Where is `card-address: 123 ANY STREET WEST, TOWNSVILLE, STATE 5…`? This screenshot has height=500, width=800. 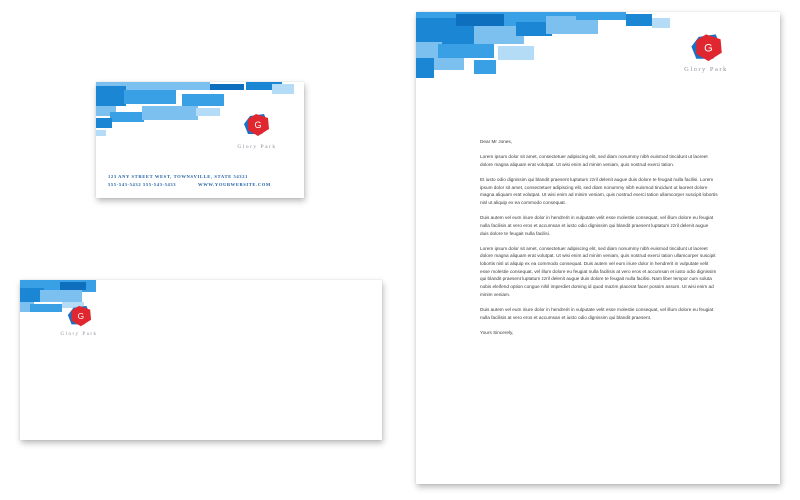 card-address: 123 ANY STREET WEST, TOWNSVILLE, STATE 5… is located at coordinates (178, 176).